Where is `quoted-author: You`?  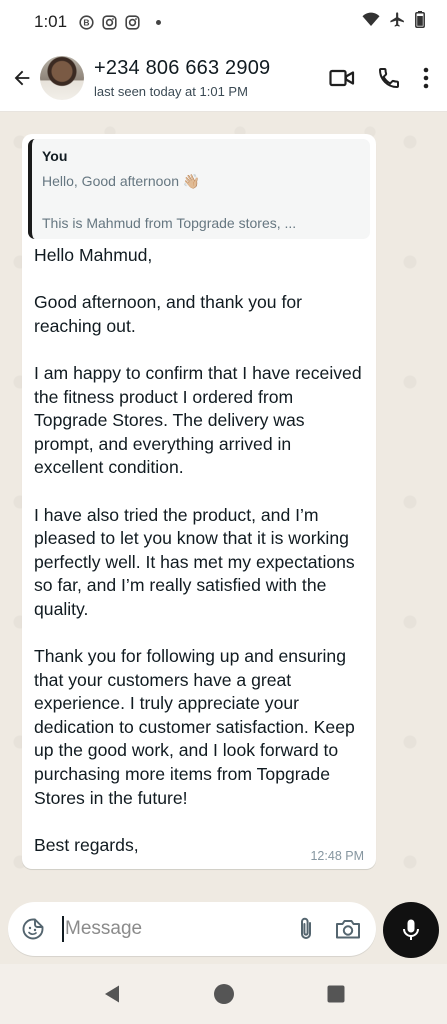 quoted-author: You is located at coordinates (55, 156).